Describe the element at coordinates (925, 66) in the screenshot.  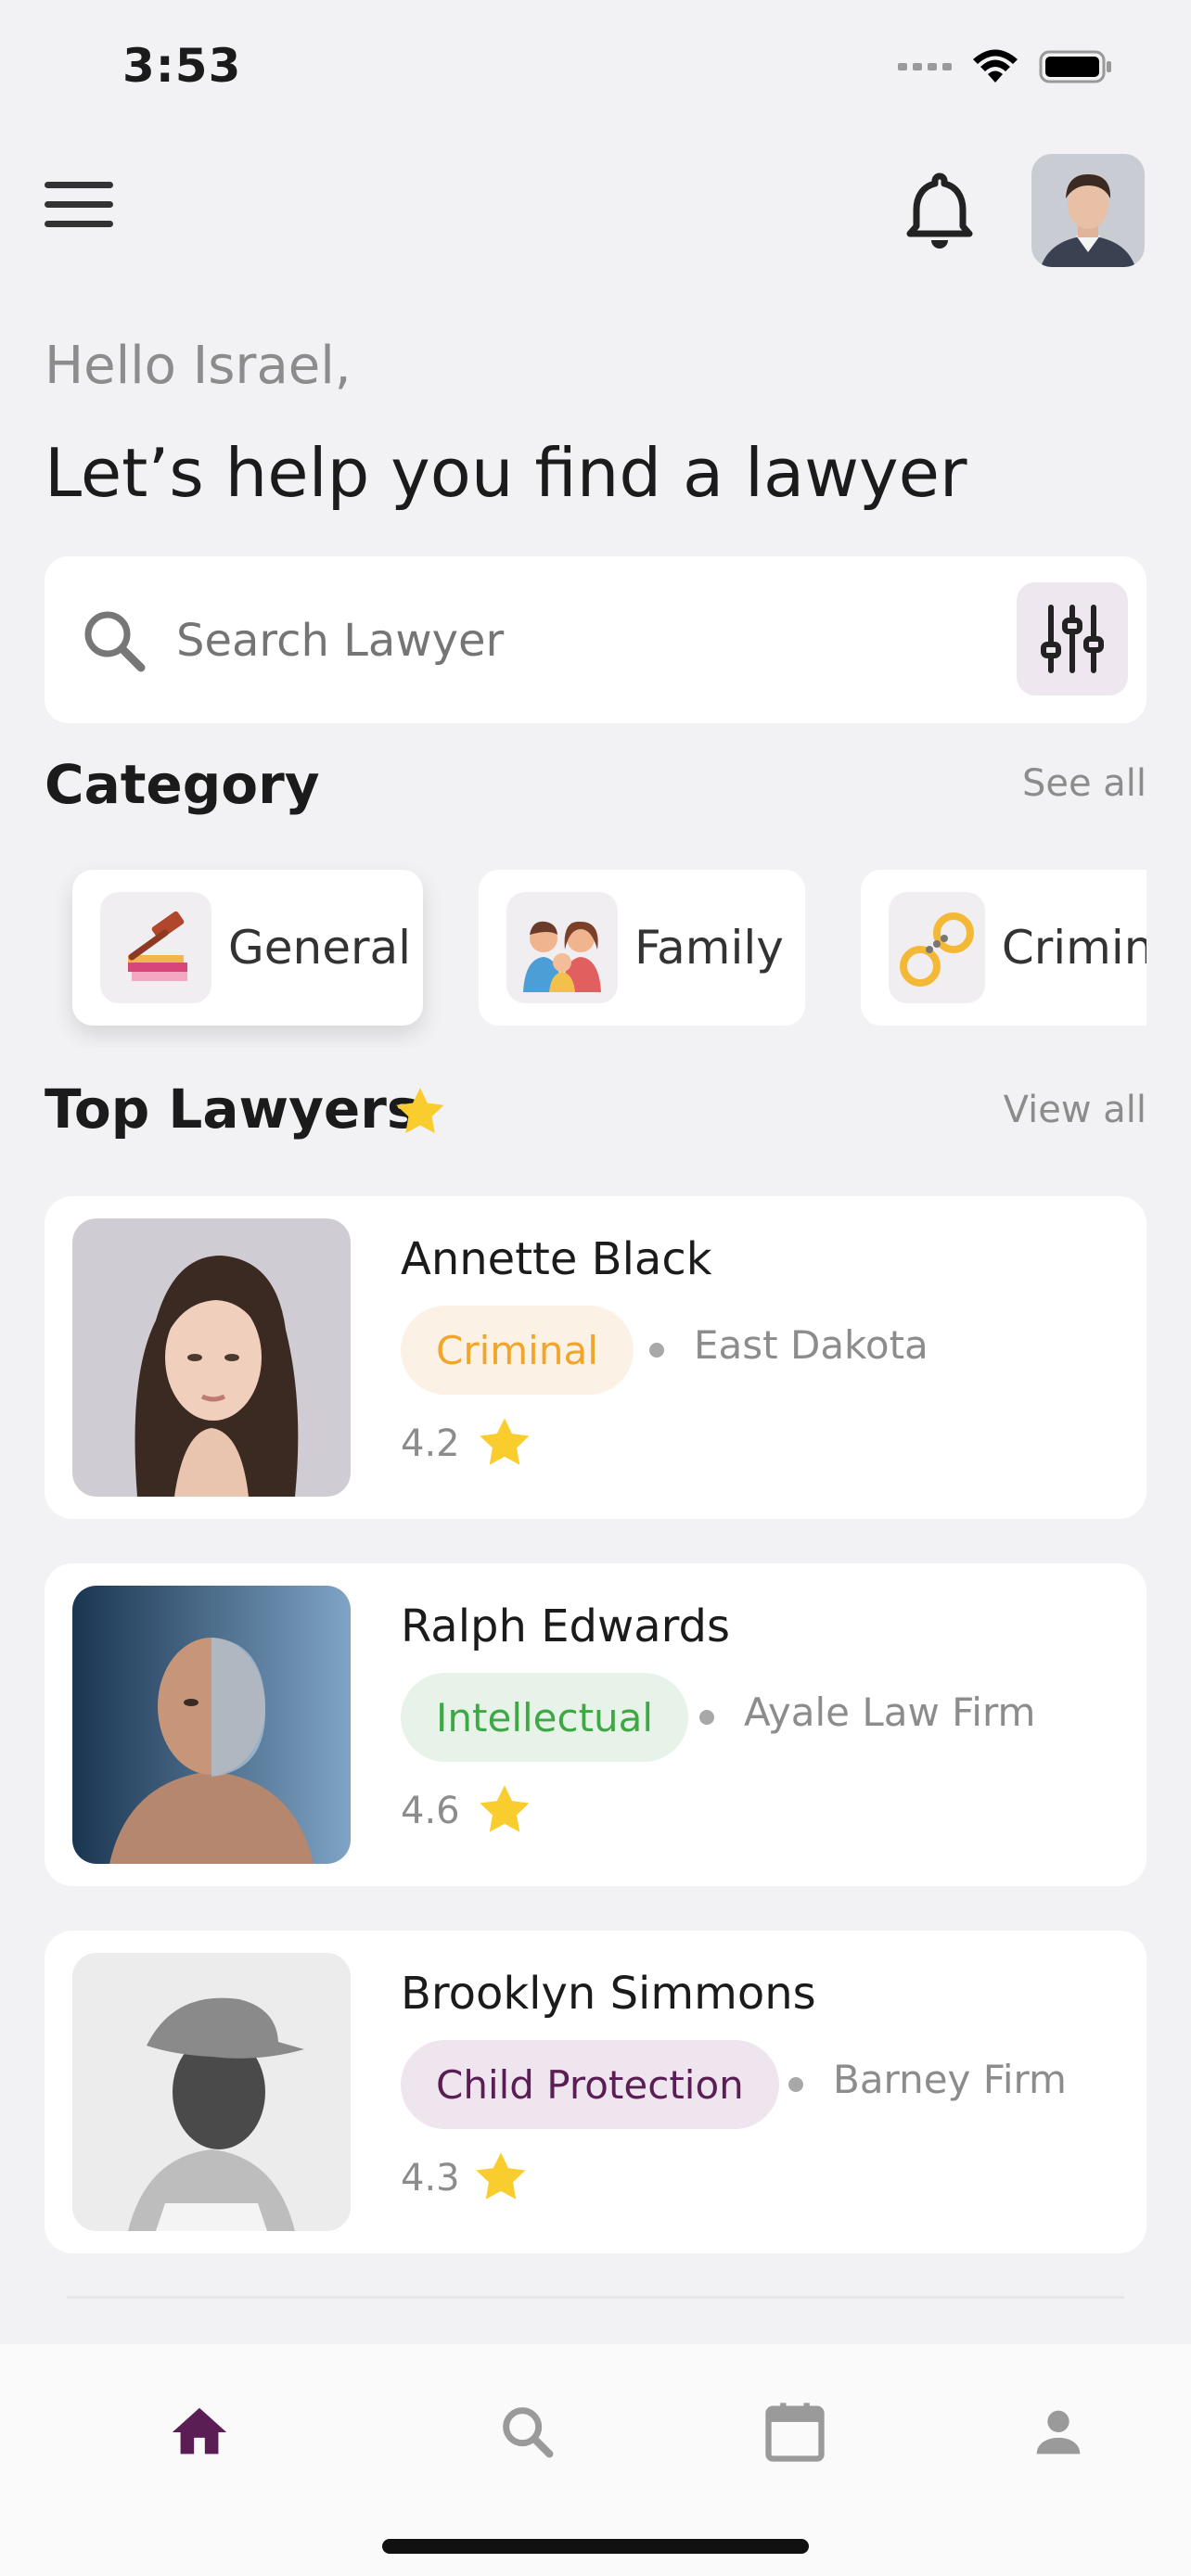
I see `signal-icon` at that location.